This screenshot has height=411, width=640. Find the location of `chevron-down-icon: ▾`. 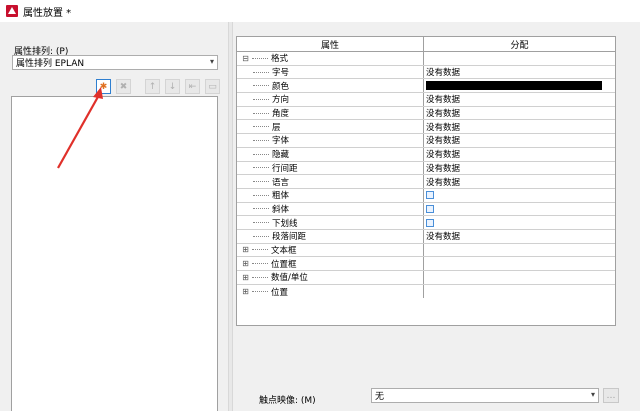

chevron-down-icon: ▾ is located at coordinates (592, 394).